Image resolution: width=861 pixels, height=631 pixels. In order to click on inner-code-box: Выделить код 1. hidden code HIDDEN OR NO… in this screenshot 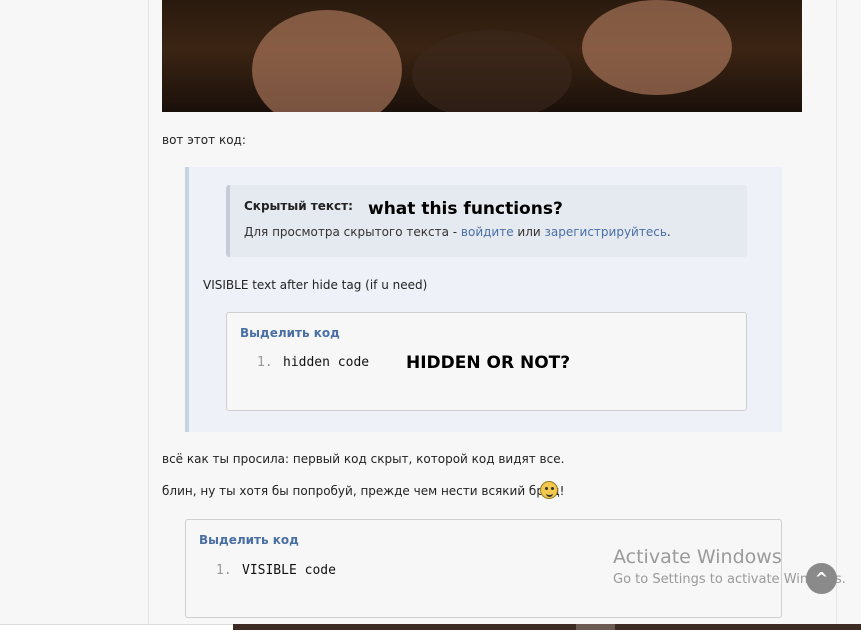, I will do `click(486, 361)`.